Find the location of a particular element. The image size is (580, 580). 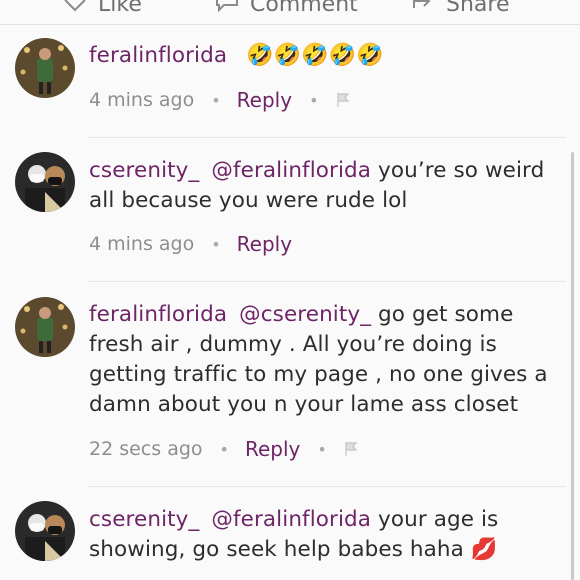

share-label: Share is located at coordinates (478, 8).